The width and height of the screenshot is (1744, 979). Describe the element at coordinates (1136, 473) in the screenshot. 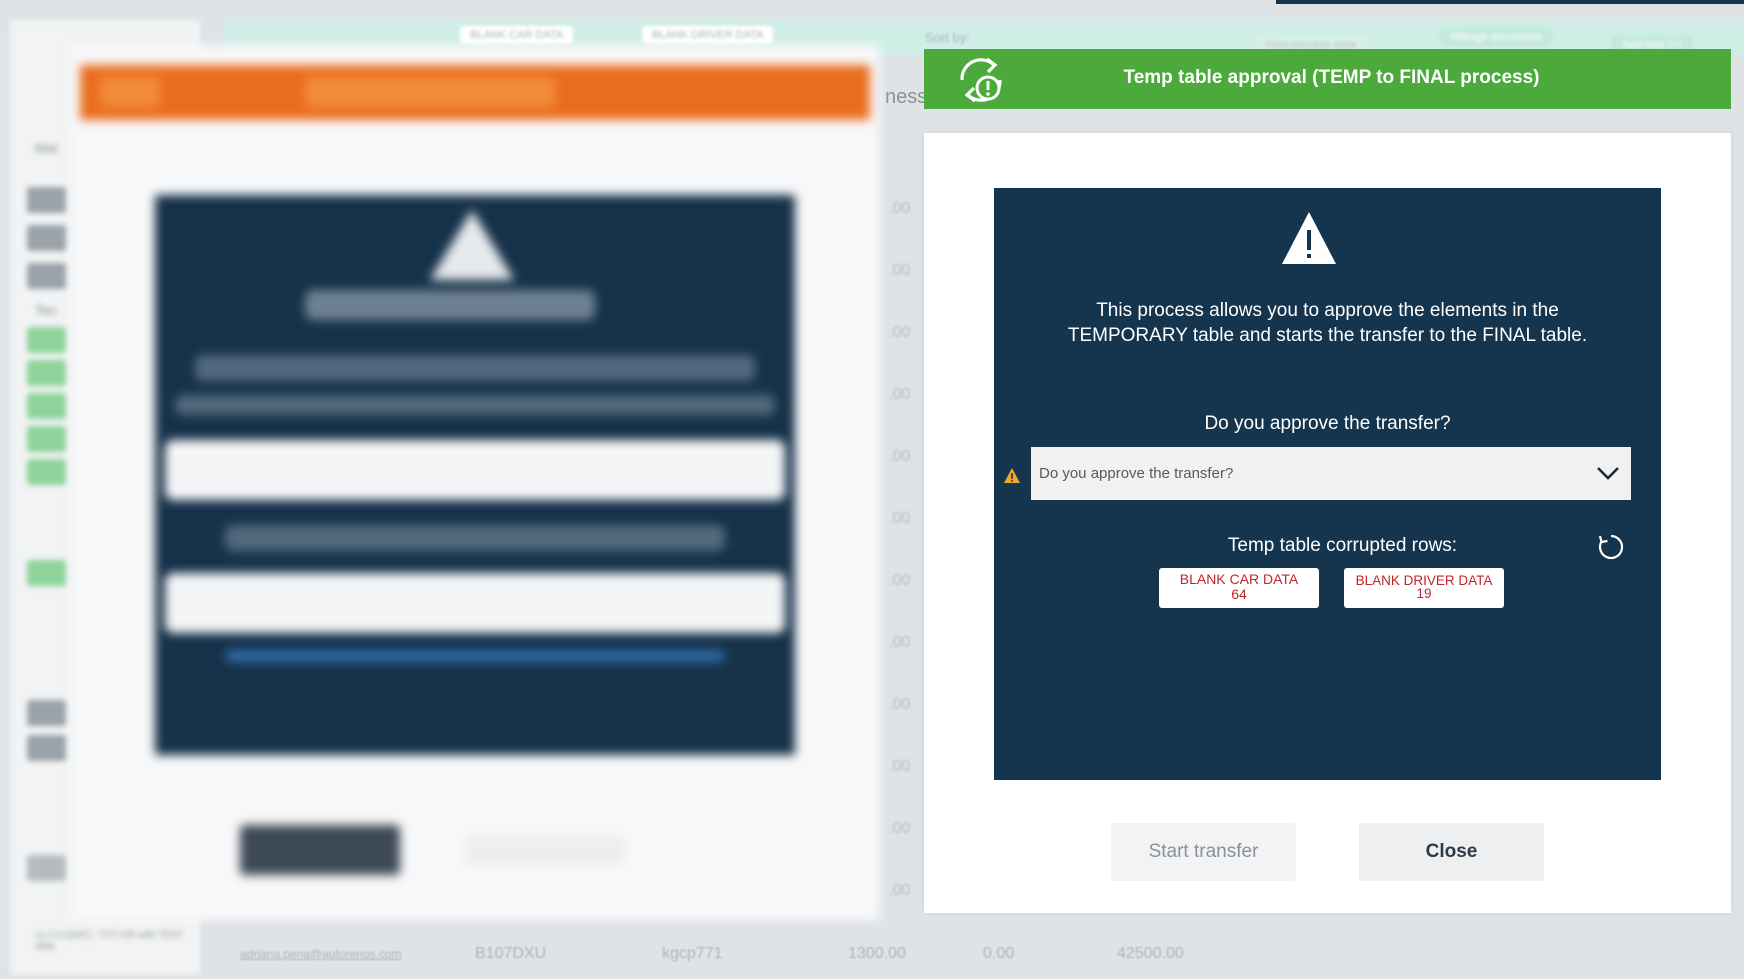

I see `select-placeholder: Do you approve the transfer?` at that location.